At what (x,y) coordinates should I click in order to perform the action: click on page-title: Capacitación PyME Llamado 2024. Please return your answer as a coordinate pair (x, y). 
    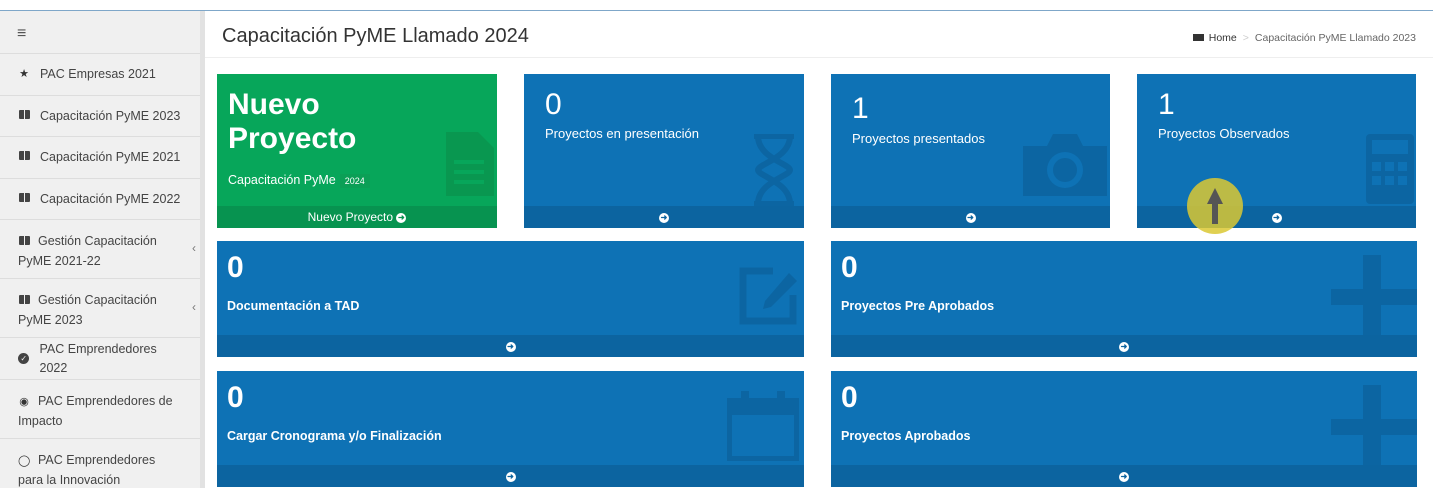
    Looking at the image, I should click on (375, 36).